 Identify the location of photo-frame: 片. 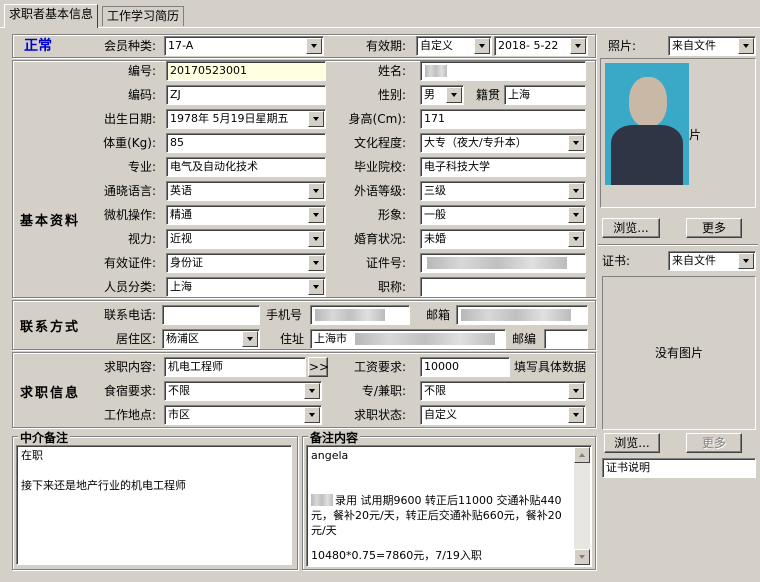
(678, 133).